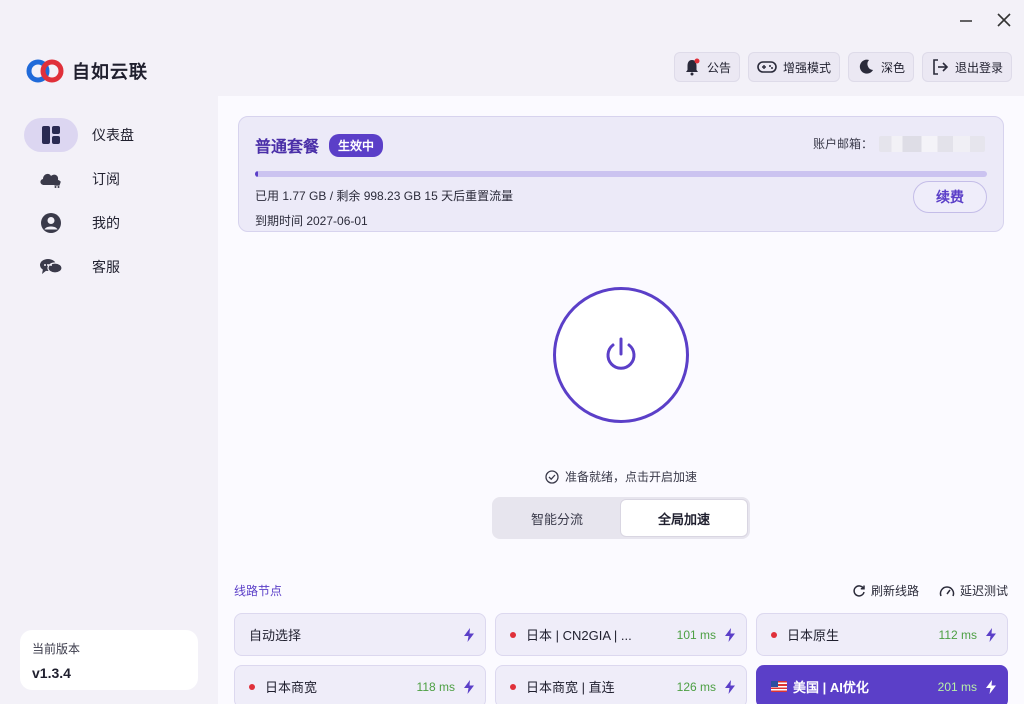  I want to click on us-flag-icon, so click(779, 686).